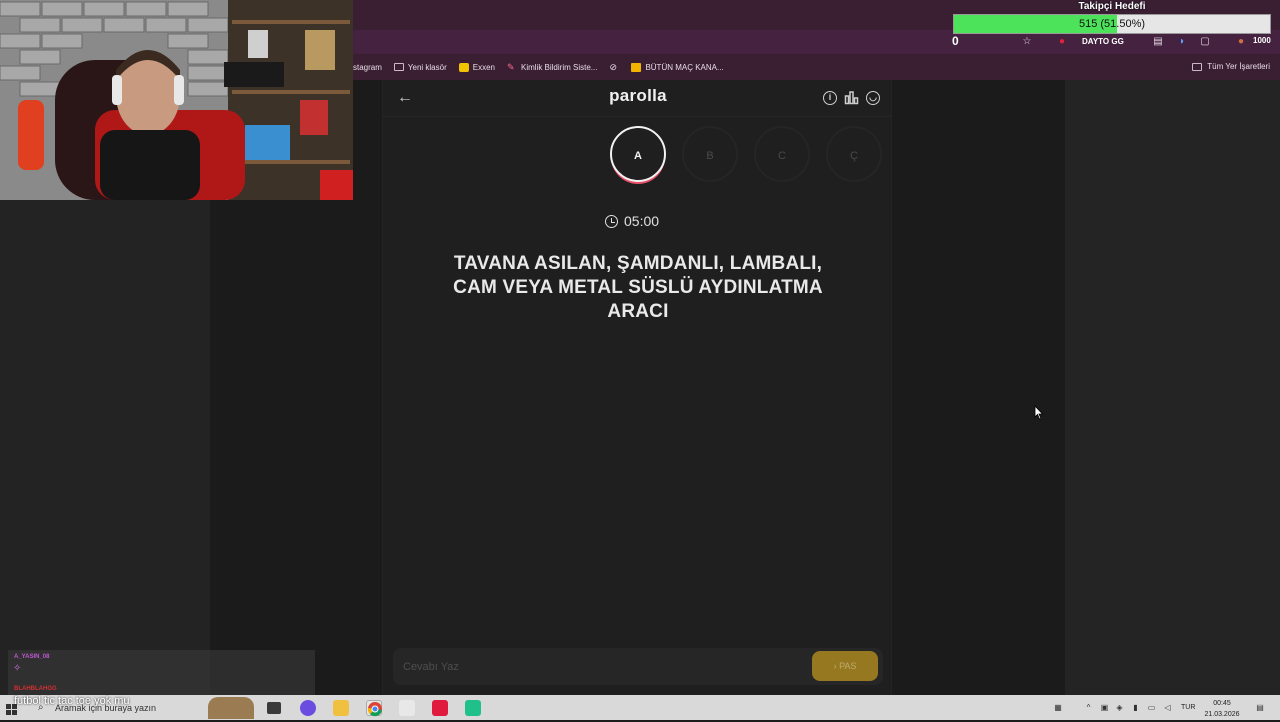  What do you see at coordinates (473, 708) in the screenshot?
I see `app-green-icon` at bounding box center [473, 708].